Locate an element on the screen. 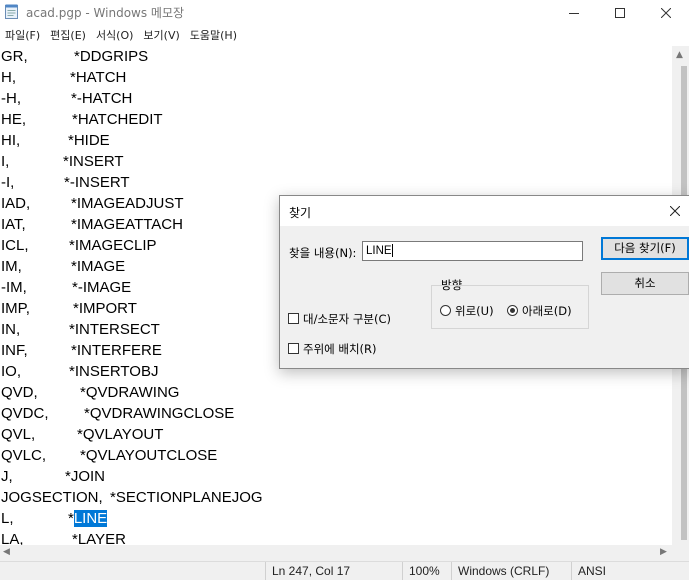 The width and height of the screenshot is (689, 580). direction-down-radio is located at coordinates (512, 310).